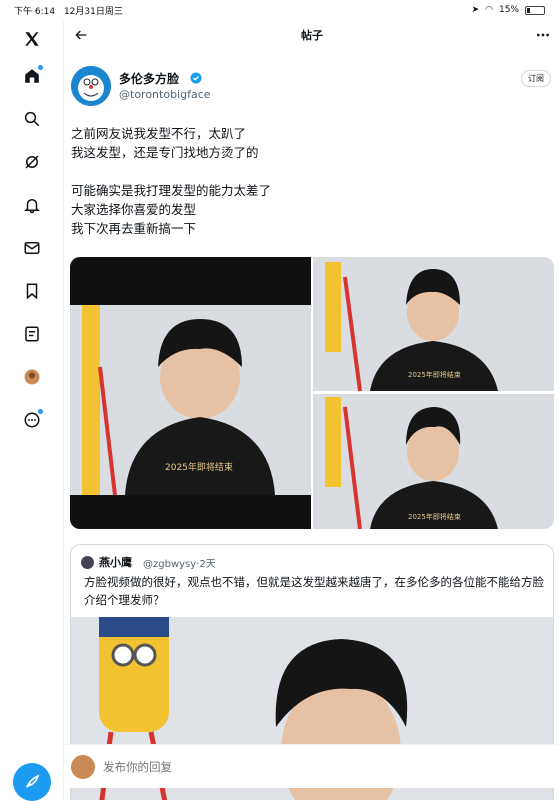 This screenshot has height=801, width=559. What do you see at coordinates (40, 67) in the screenshot?
I see `home-notification-dot` at bounding box center [40, 67].